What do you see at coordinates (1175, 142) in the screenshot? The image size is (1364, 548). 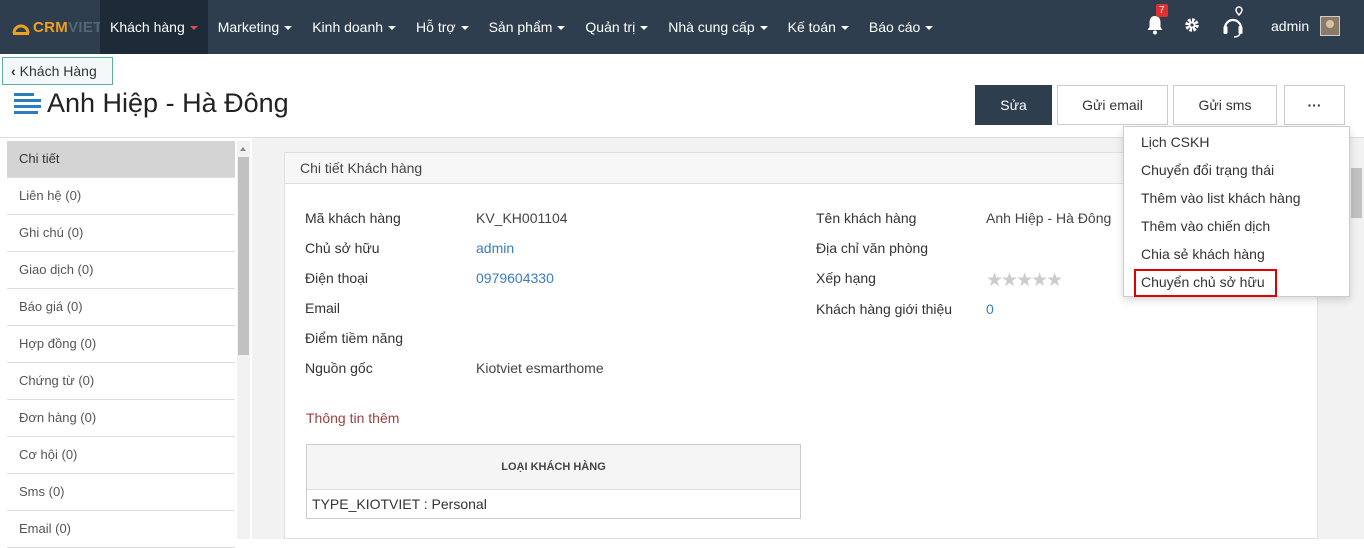 I see `menu-item-care-schedule: Lịch CSKH` at bounding box center [1175, 142].